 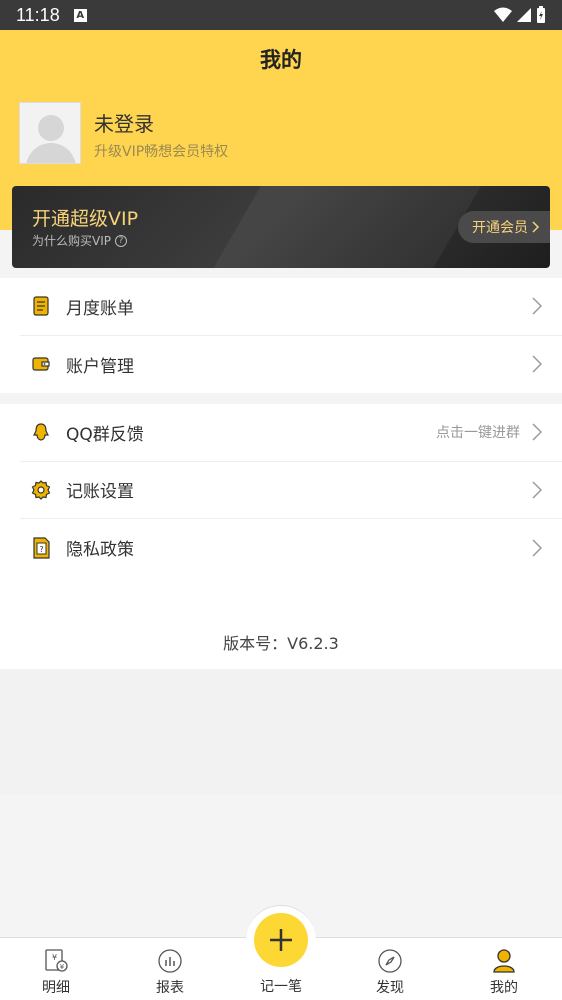 What do you see at coordinates (170, 988) in the screenshot?
I see `tab-label: 报表` at bounding box center [170, 988].